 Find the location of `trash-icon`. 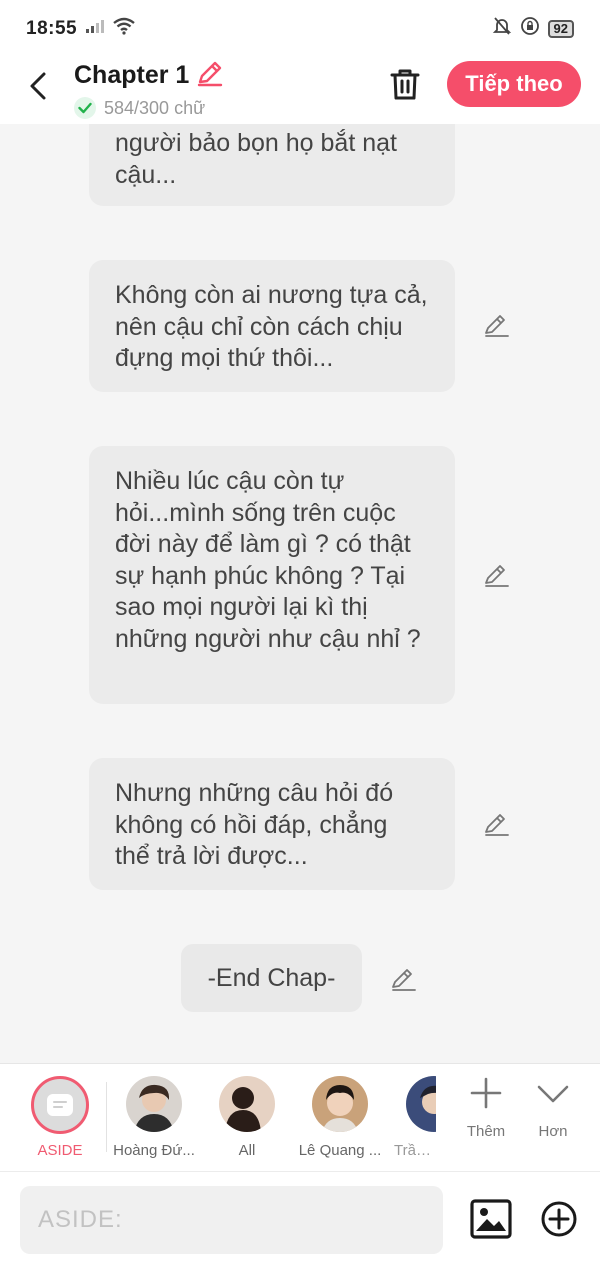

trash-icon is located at coordinates (405, 84).